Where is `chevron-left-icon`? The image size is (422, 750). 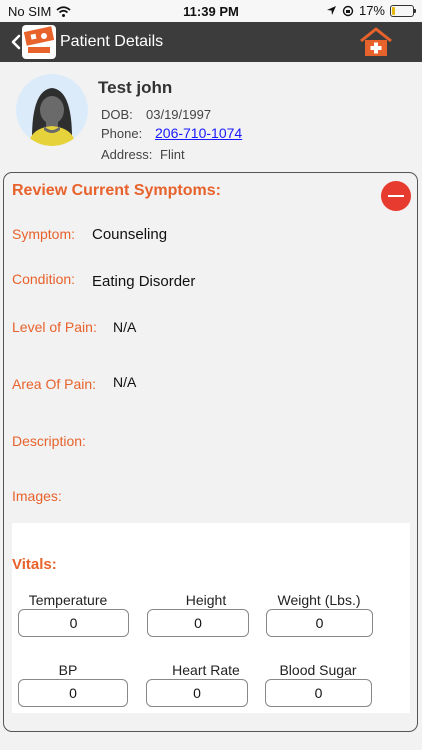 chevron-left-icon is located at coordinates (16, 42).